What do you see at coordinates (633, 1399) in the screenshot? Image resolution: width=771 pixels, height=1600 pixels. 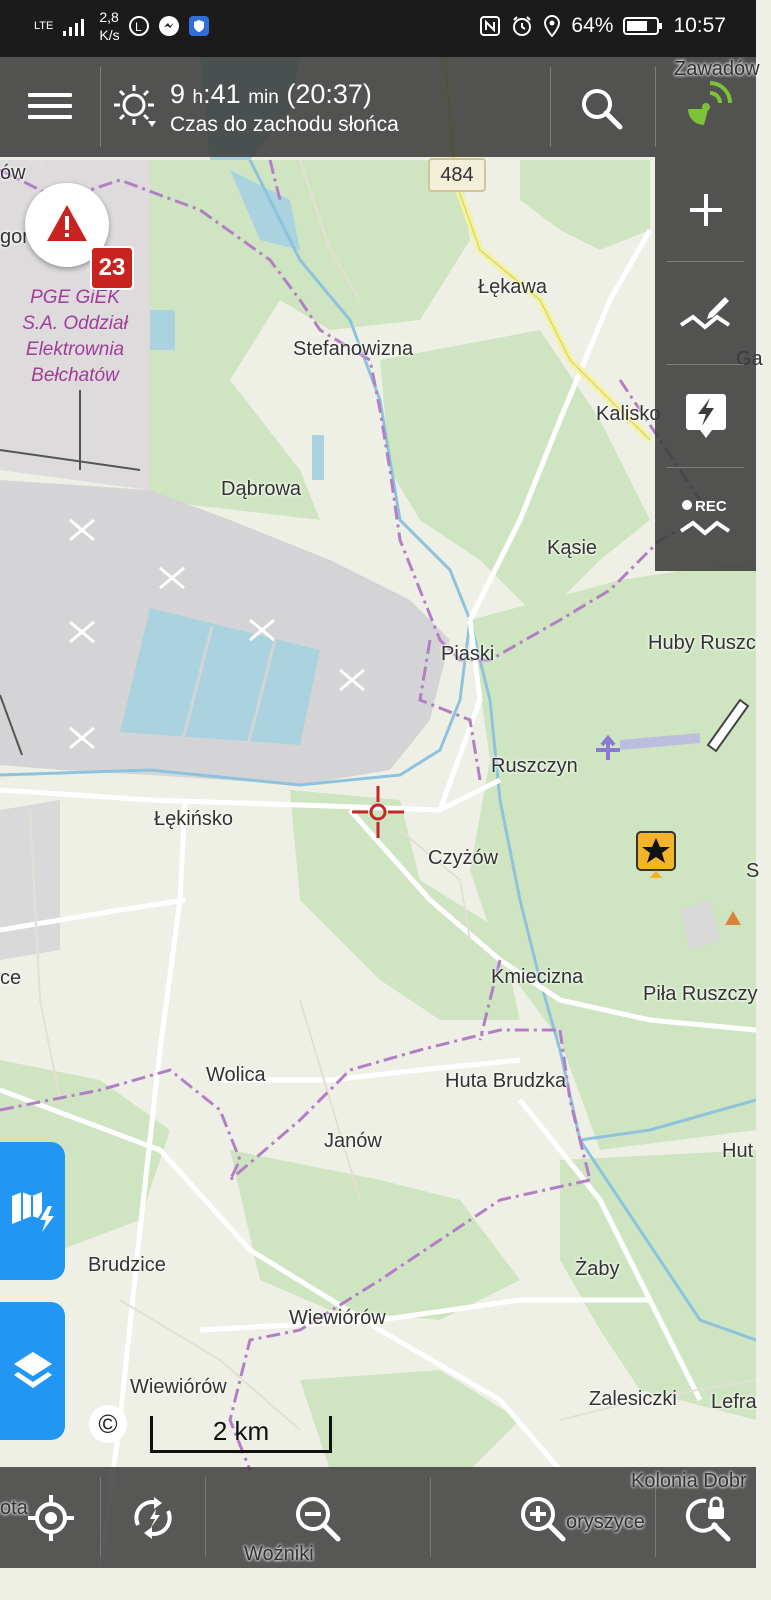 I see `place-label: Zalesiczki` at bounding box center [633, 1399].